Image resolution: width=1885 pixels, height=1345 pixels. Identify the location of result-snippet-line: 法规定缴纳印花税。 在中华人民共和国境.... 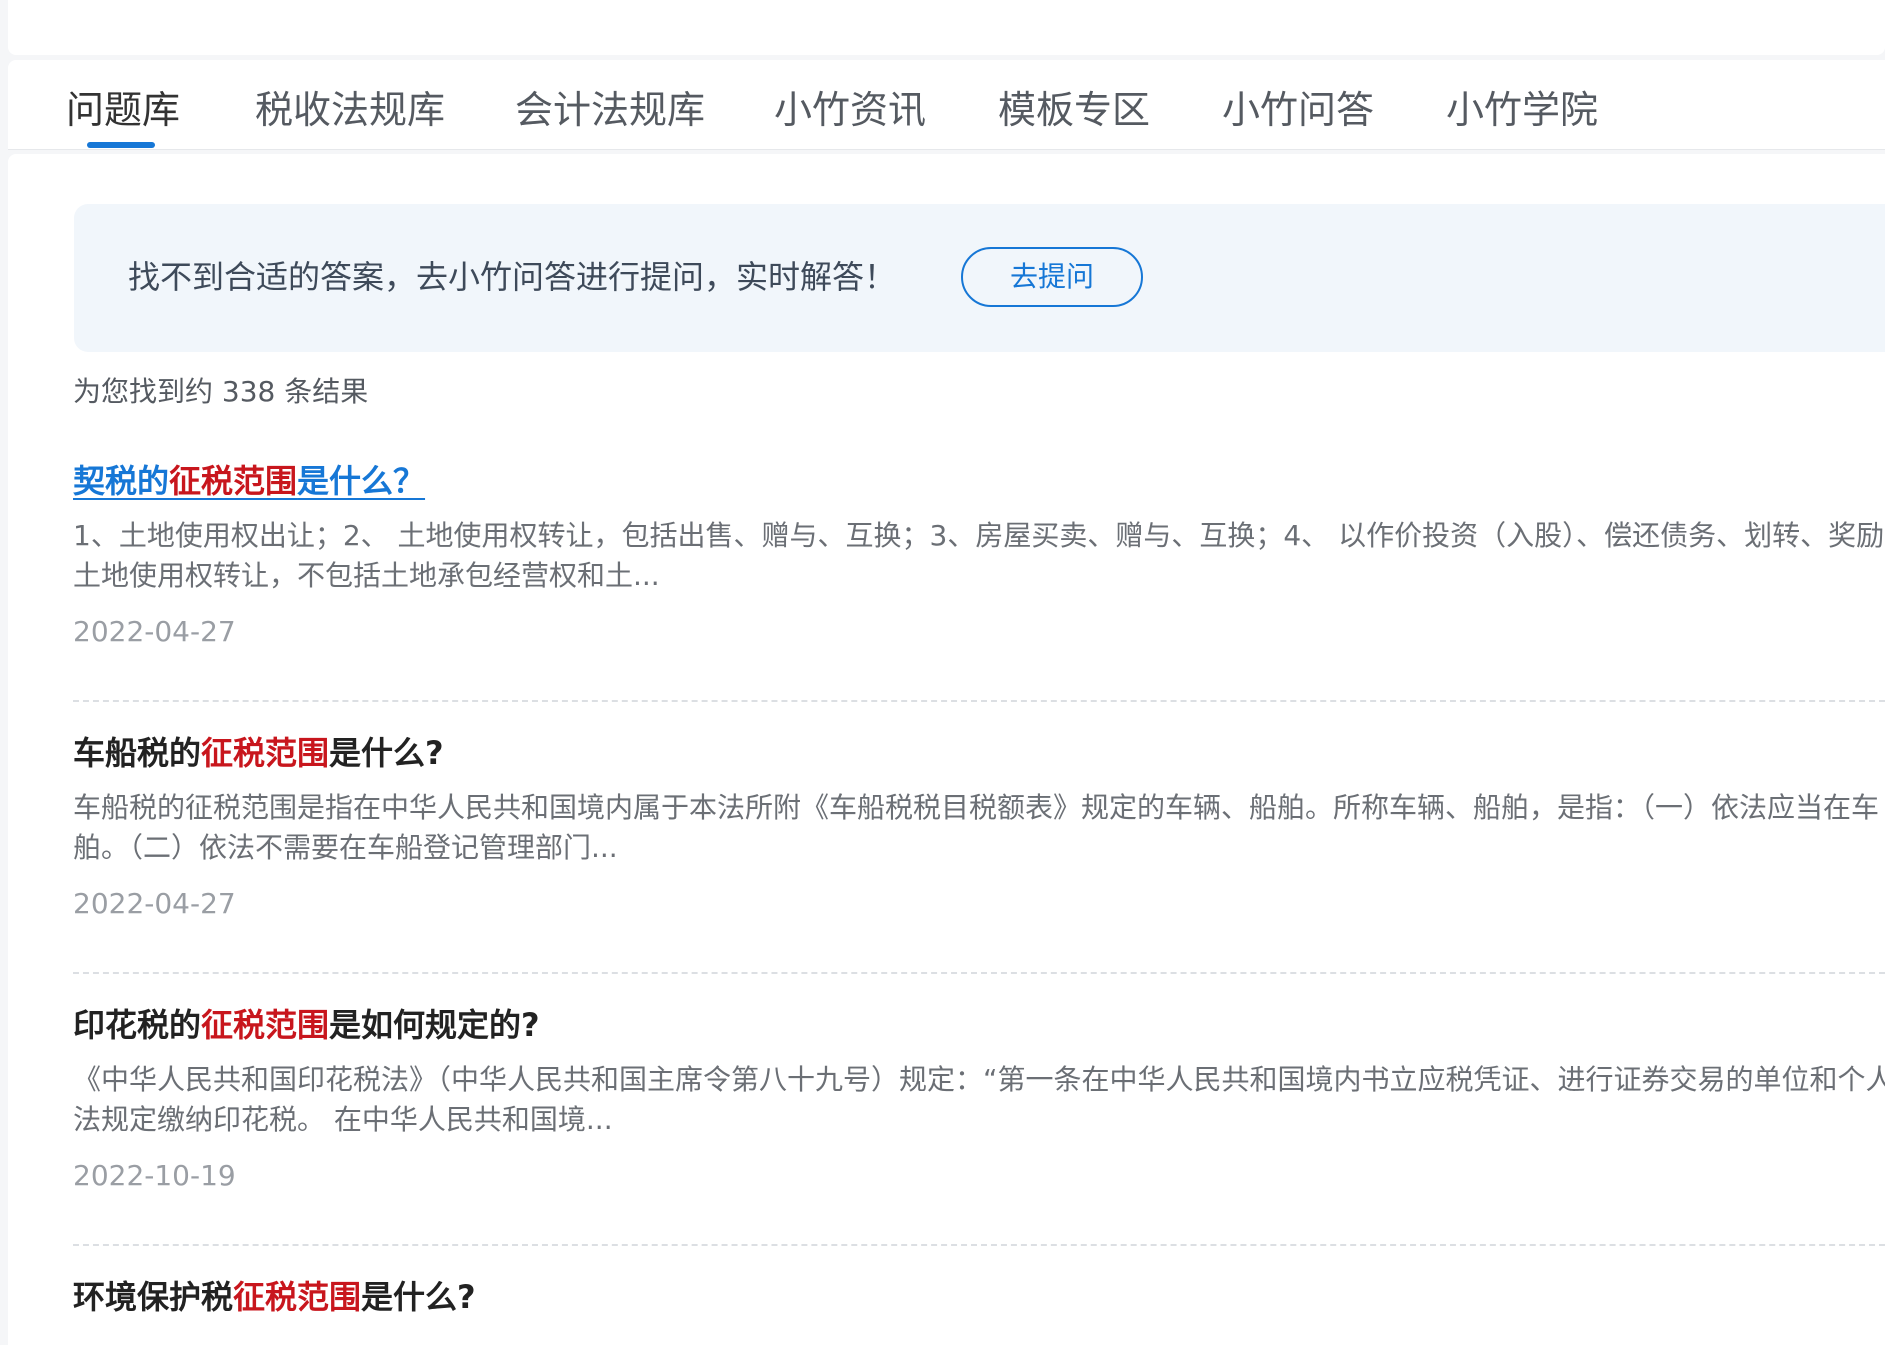
(343, 1119).